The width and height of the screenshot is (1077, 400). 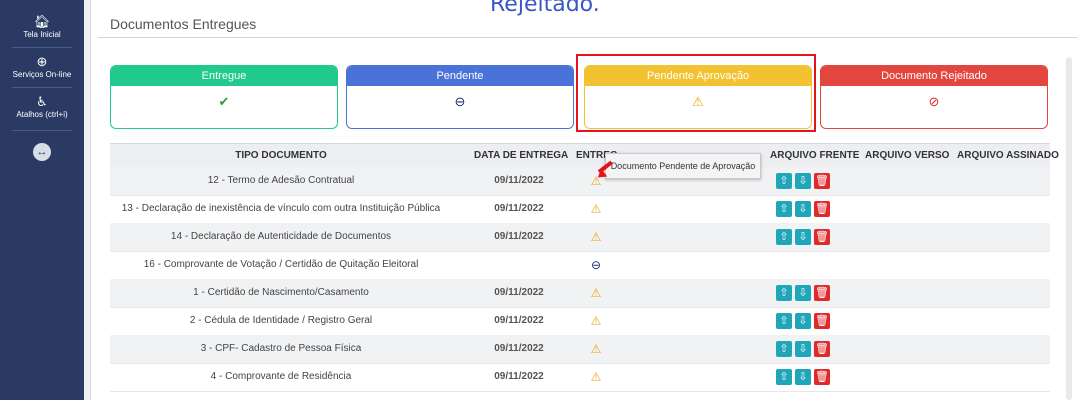 What do you see at coordinates (42, 101) in the screenshot?
I see `accessibility-icon: ♿︎` at bounding box center [42, 101].